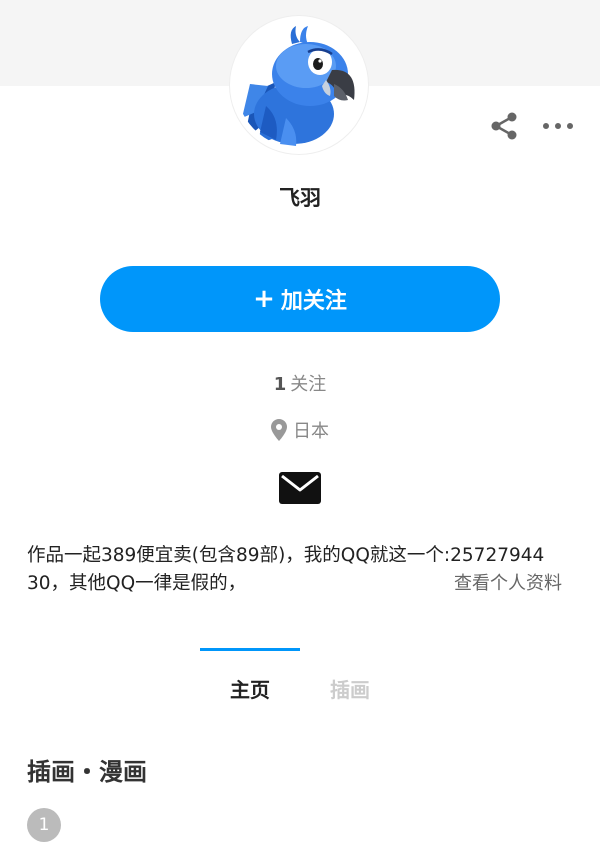 Image resolution: width=600 pixels, height=842 pixels. Describe the element at coordinates (558, 126) in the screenshot. I see `more-horizontal-icon` at that location.